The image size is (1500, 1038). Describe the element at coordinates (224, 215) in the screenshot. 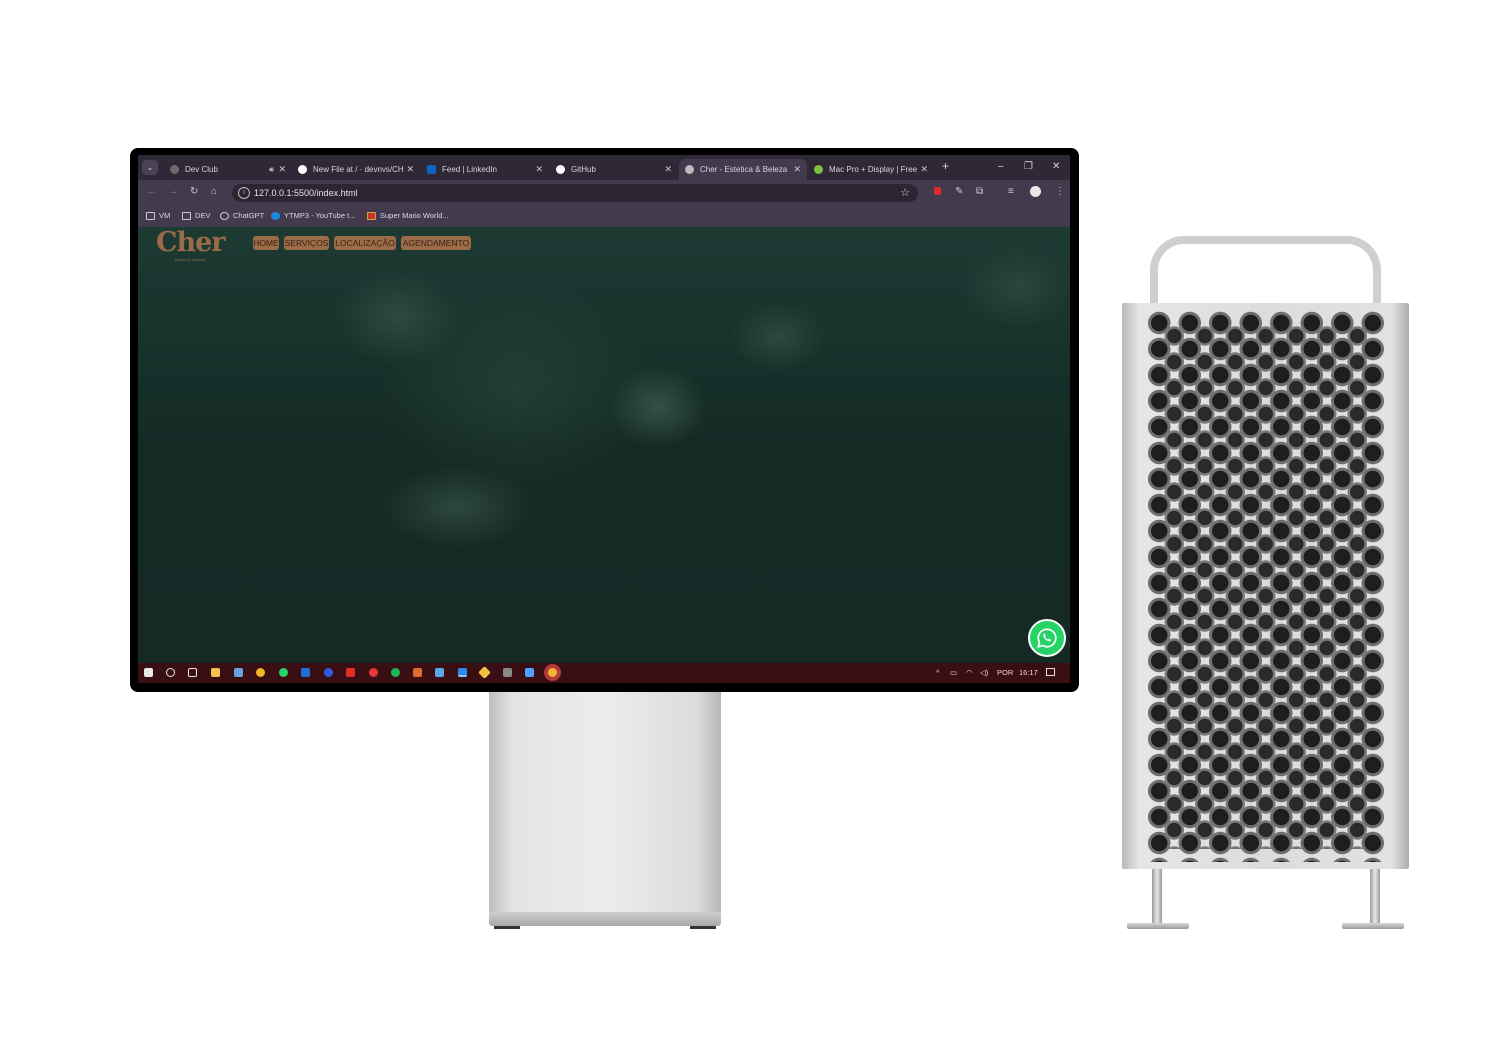

I see `chatgpt-icon` at that location.